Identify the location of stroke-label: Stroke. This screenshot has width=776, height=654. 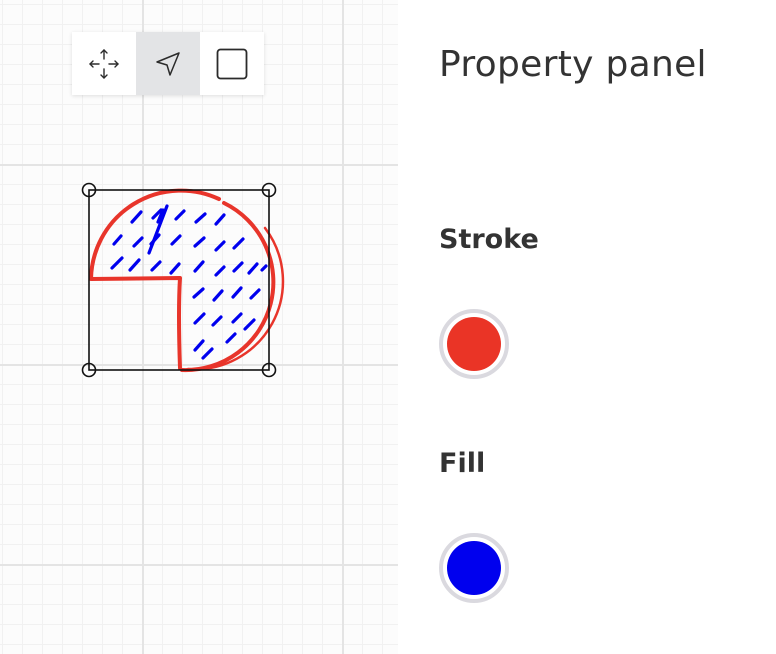
(489, 239).